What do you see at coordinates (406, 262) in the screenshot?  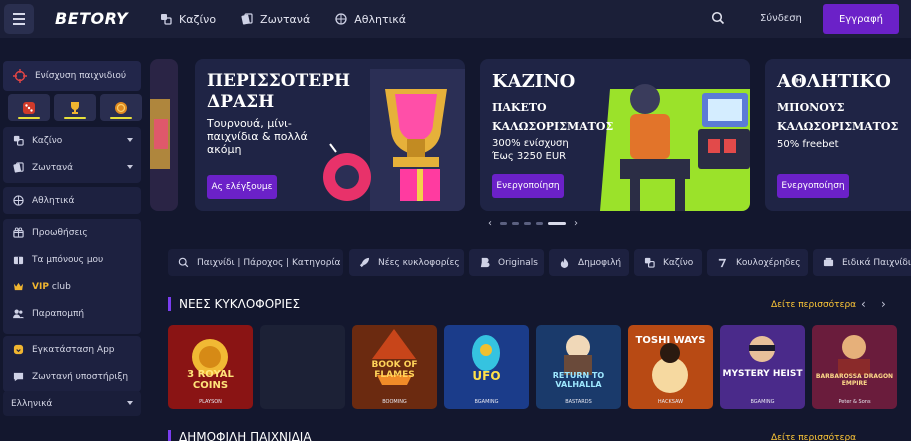 I see `category-new-releases: Νέες κυκλοφορίες` at bounding box center [406, 262].